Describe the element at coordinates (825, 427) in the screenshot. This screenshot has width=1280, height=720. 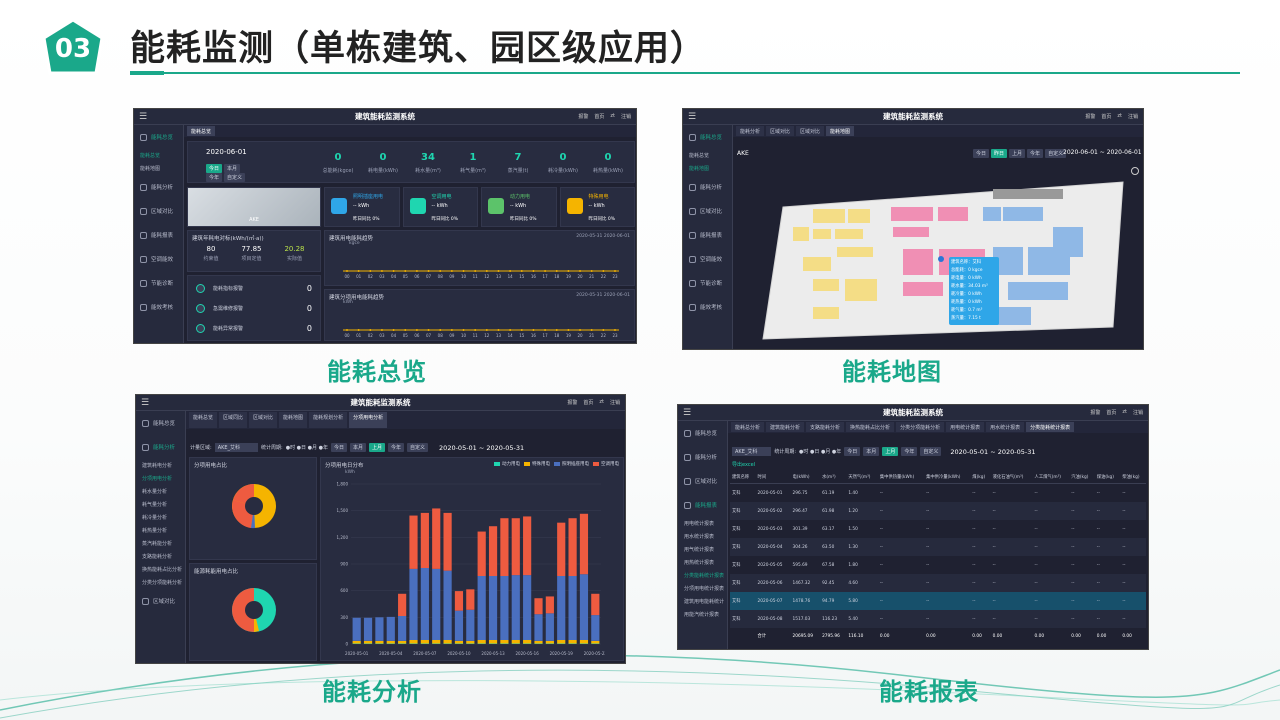
I see `report-tab: 支路能耗分析` at that location.